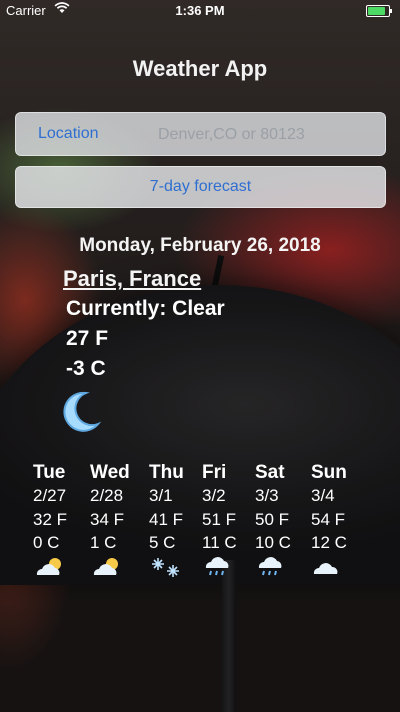 This screenshot has width=400, height=712. I want to click on forecast-day: Tue 2/27 32 F 0 C, so click(63, 524).